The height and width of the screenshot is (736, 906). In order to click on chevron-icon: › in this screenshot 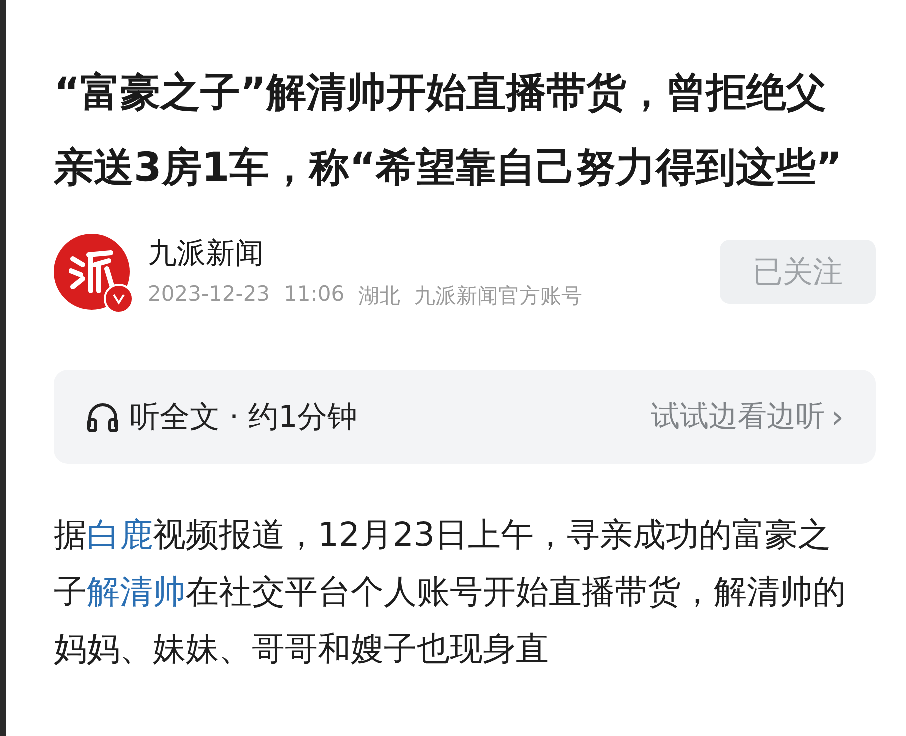, I will do `click(837, 417)`.